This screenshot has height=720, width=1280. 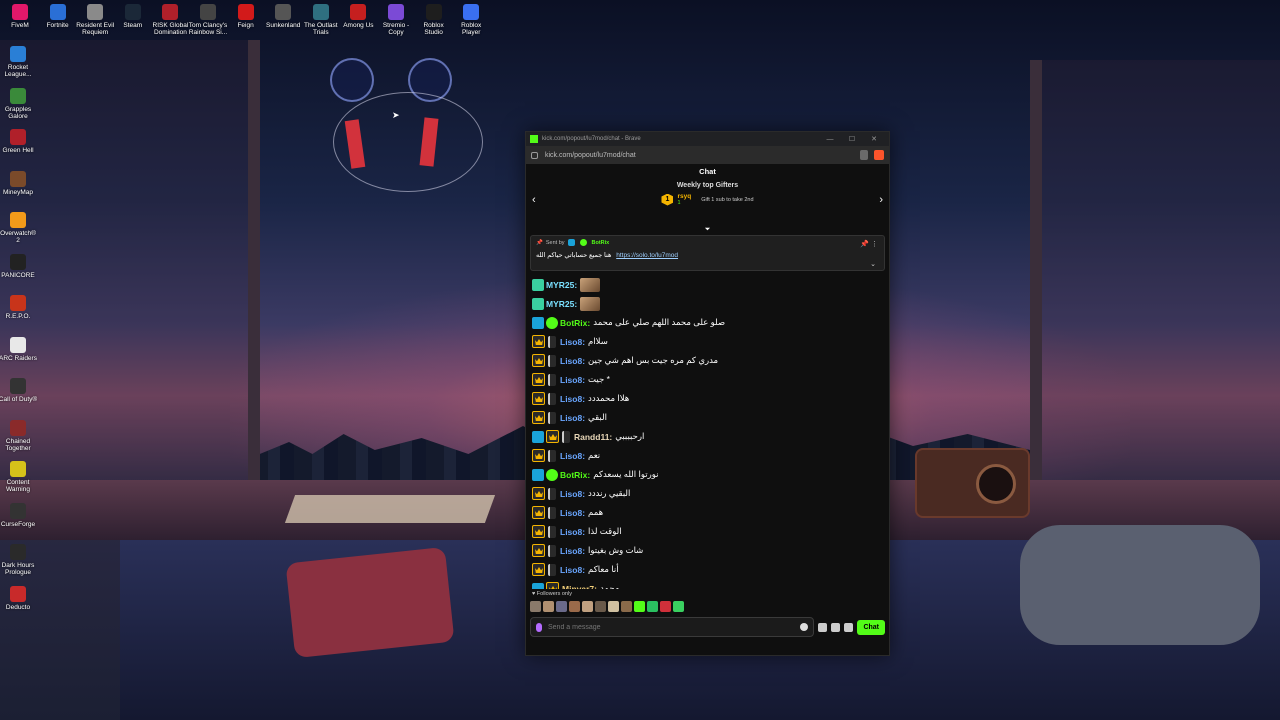 What do you see at coordinates (19, 390) in the screenshot?
I see `desktop-icon: Call of Duty®` at bounding box center [19, 390].